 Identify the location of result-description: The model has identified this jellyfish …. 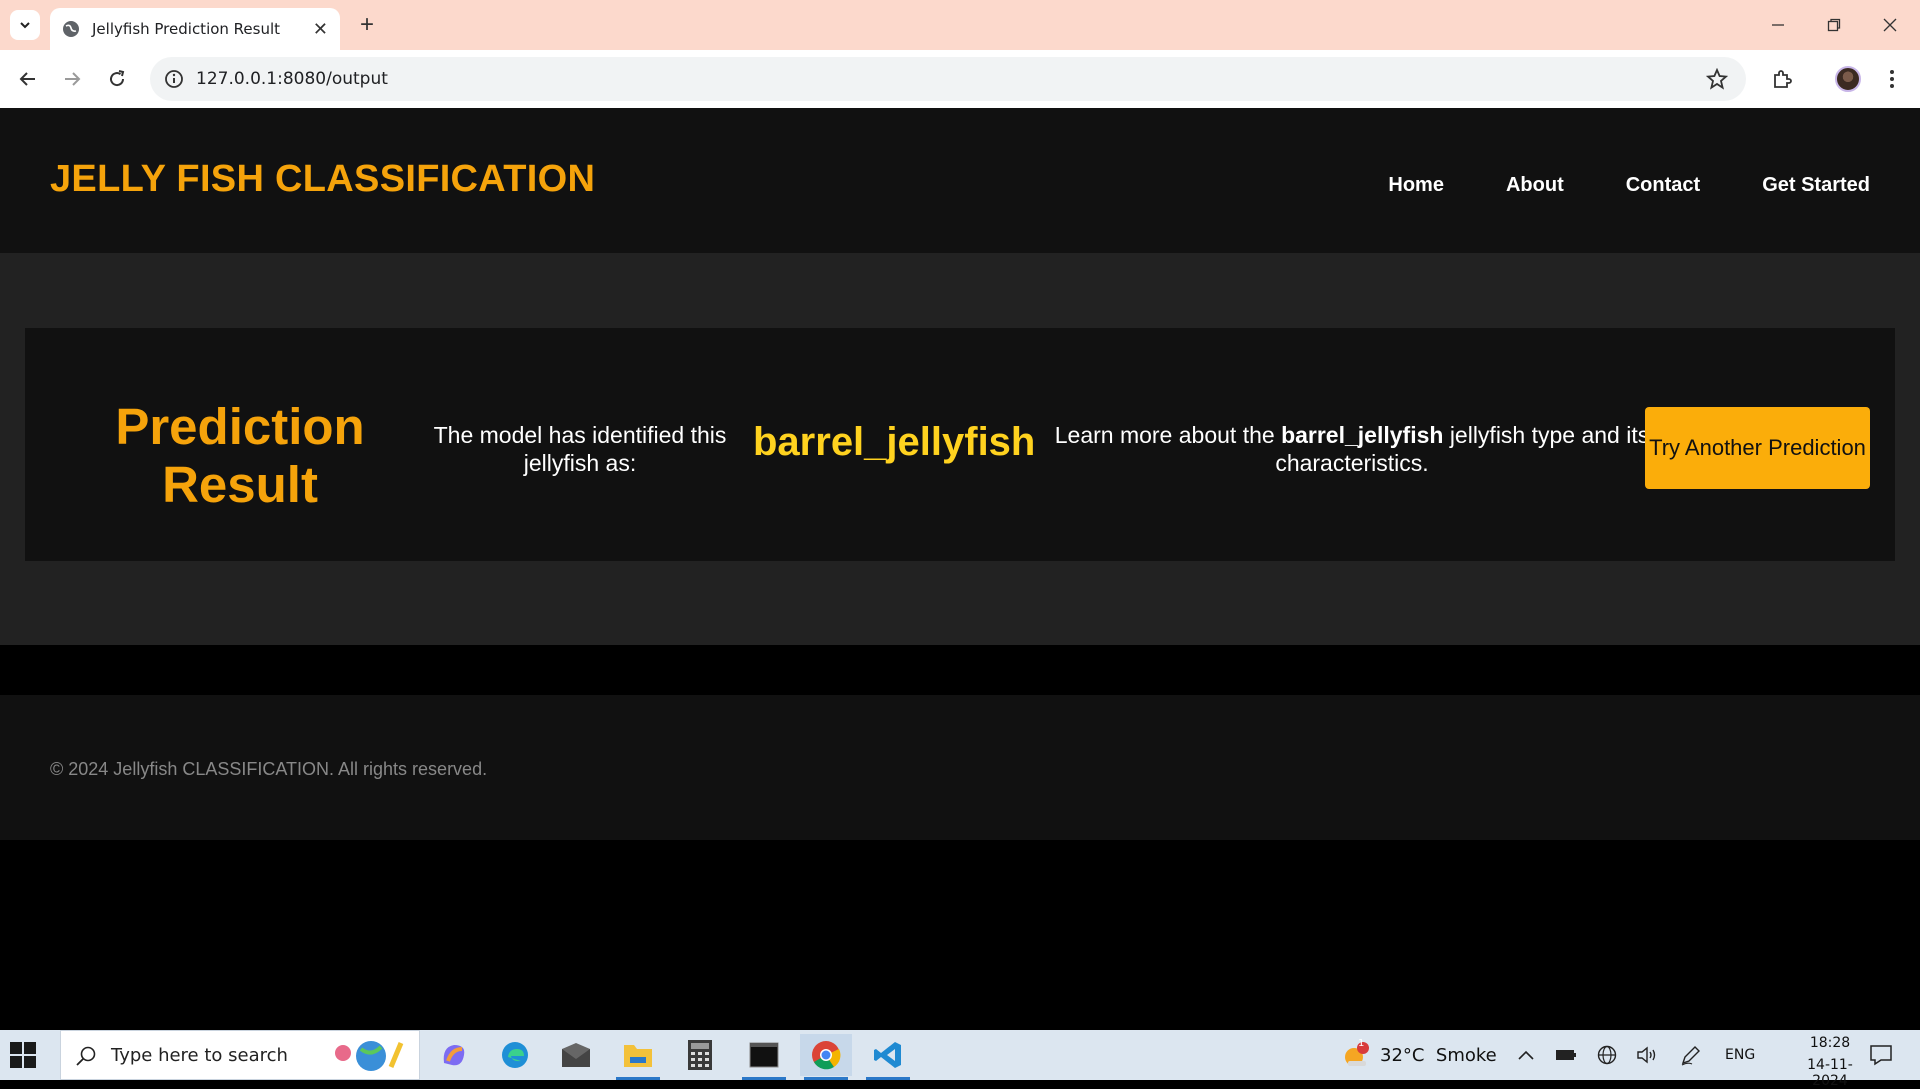
(580, 449).